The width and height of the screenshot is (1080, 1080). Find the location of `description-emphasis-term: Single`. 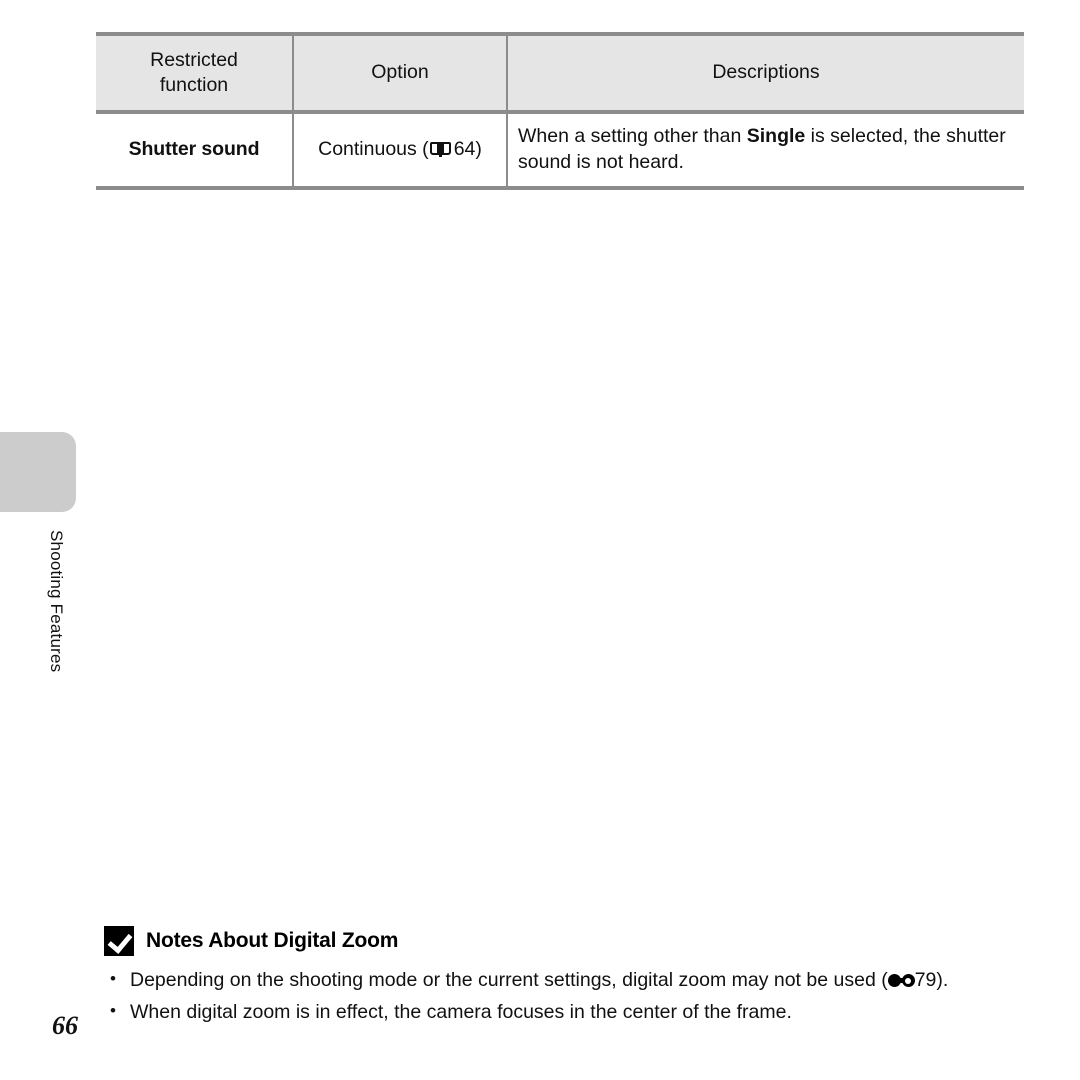

description-emphasis-term: Single is located at coordinates (776, 135).